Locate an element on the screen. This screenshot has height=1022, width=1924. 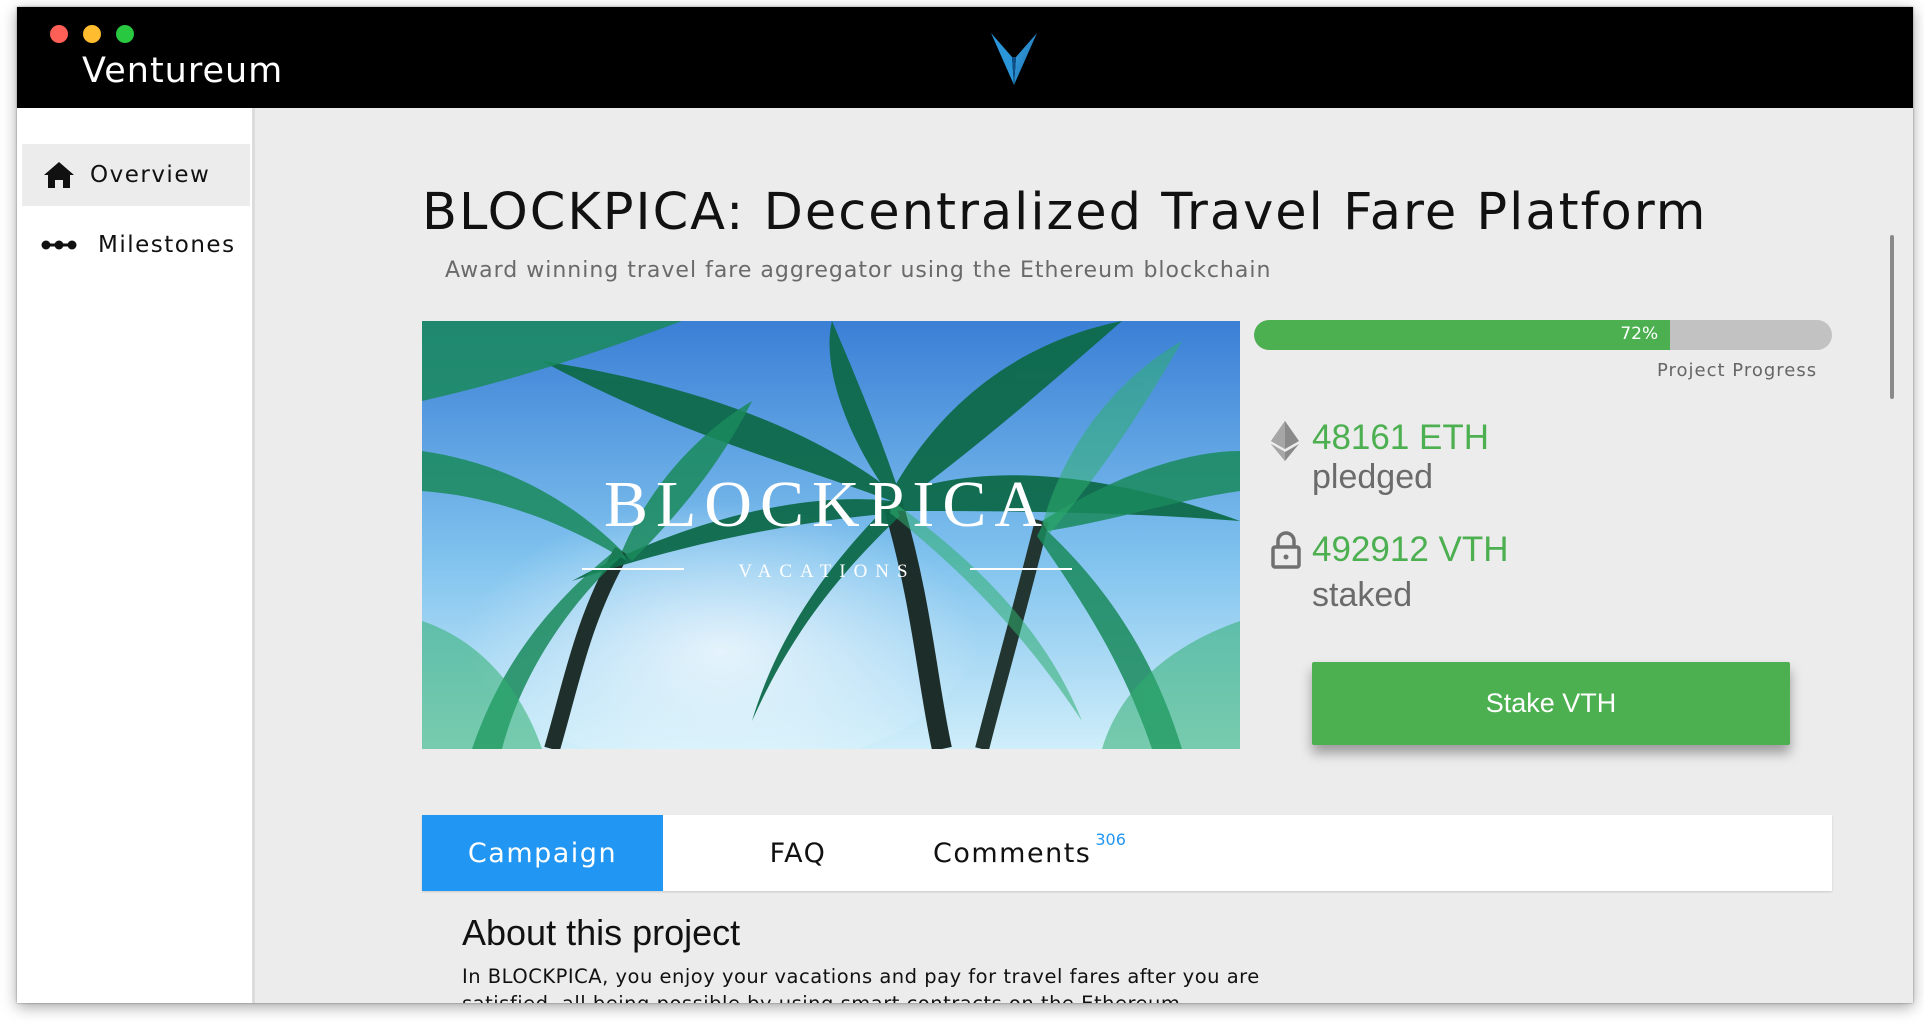
vertical-scrollbar is located at coordinates (1892, 317).